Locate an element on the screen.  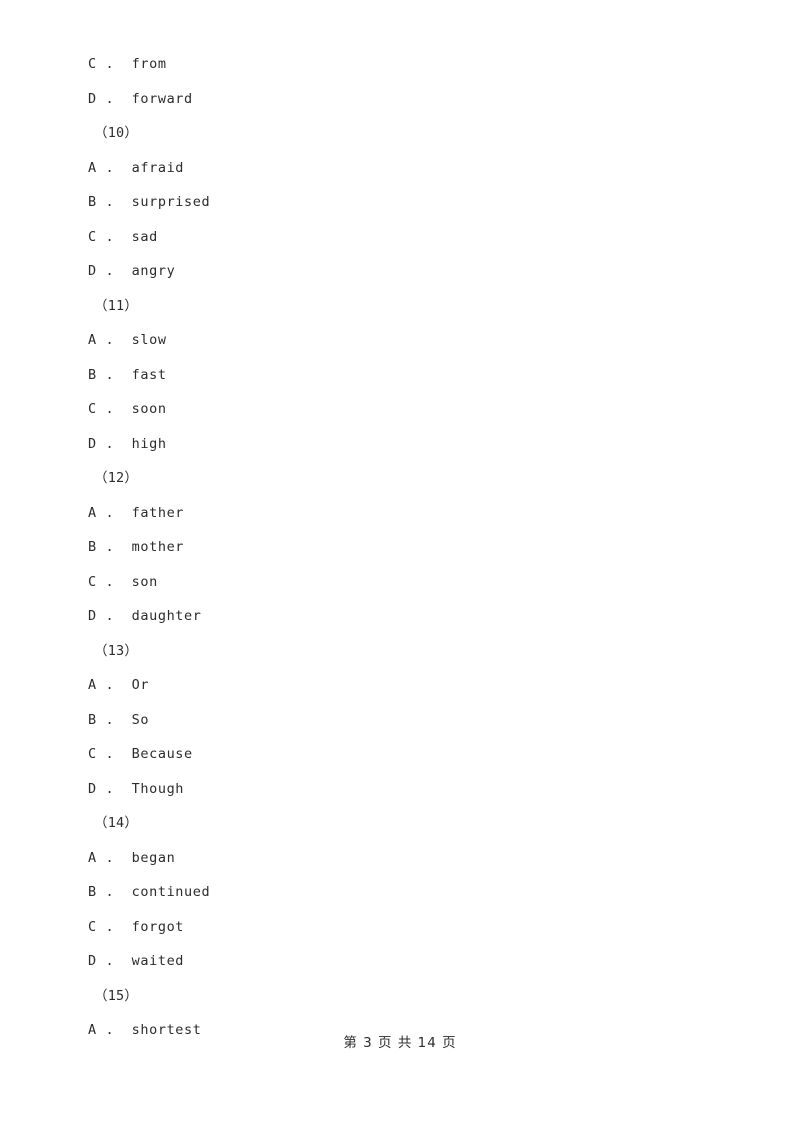
option-text: waited is located at coordinates (158, 961).